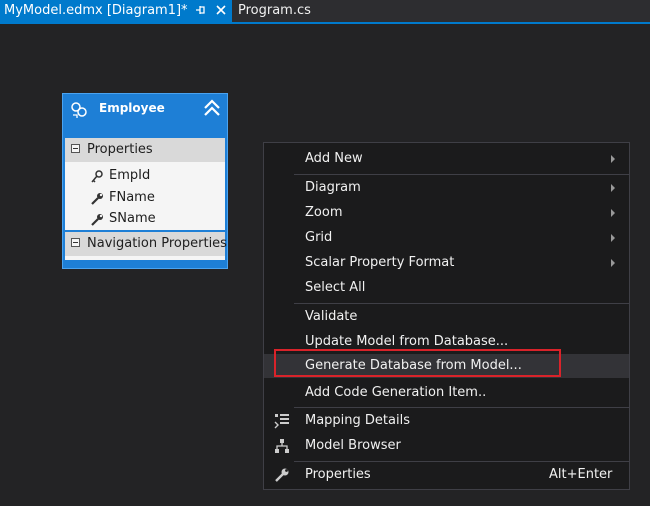 Image resolution: width=650 pixels, height=506 pixels. I want to click on document-tab-bar: MyModel.edmx [Diagram1]* Program.cs, so click(325, 11).